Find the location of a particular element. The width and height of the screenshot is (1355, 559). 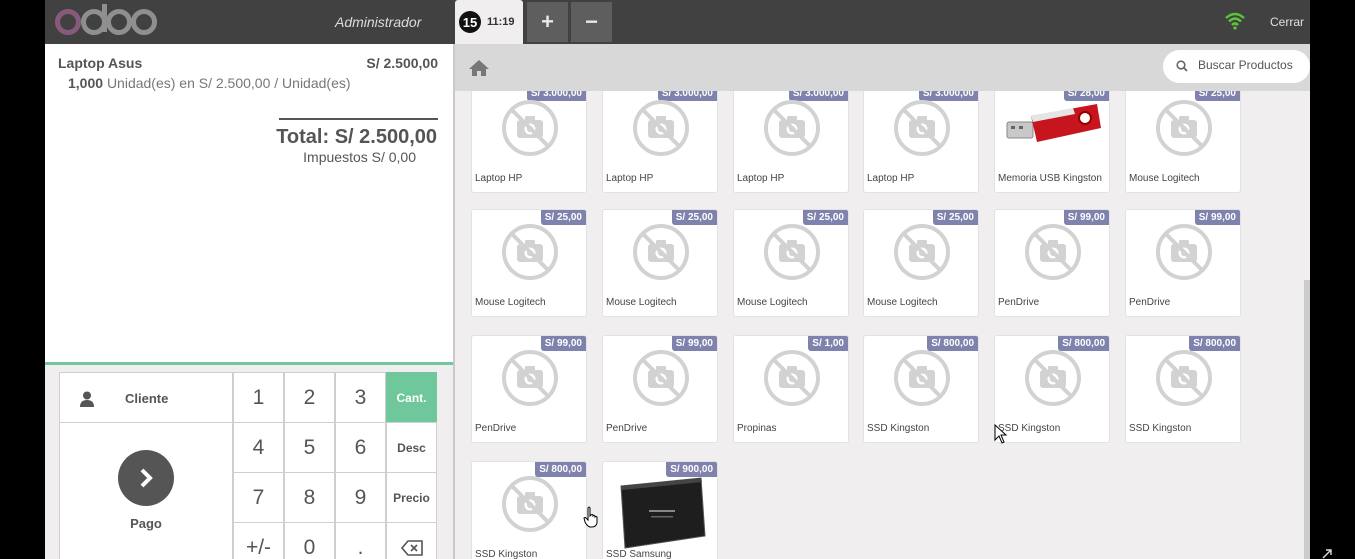

ssd-drive-image is located at coordinates (661, 512).